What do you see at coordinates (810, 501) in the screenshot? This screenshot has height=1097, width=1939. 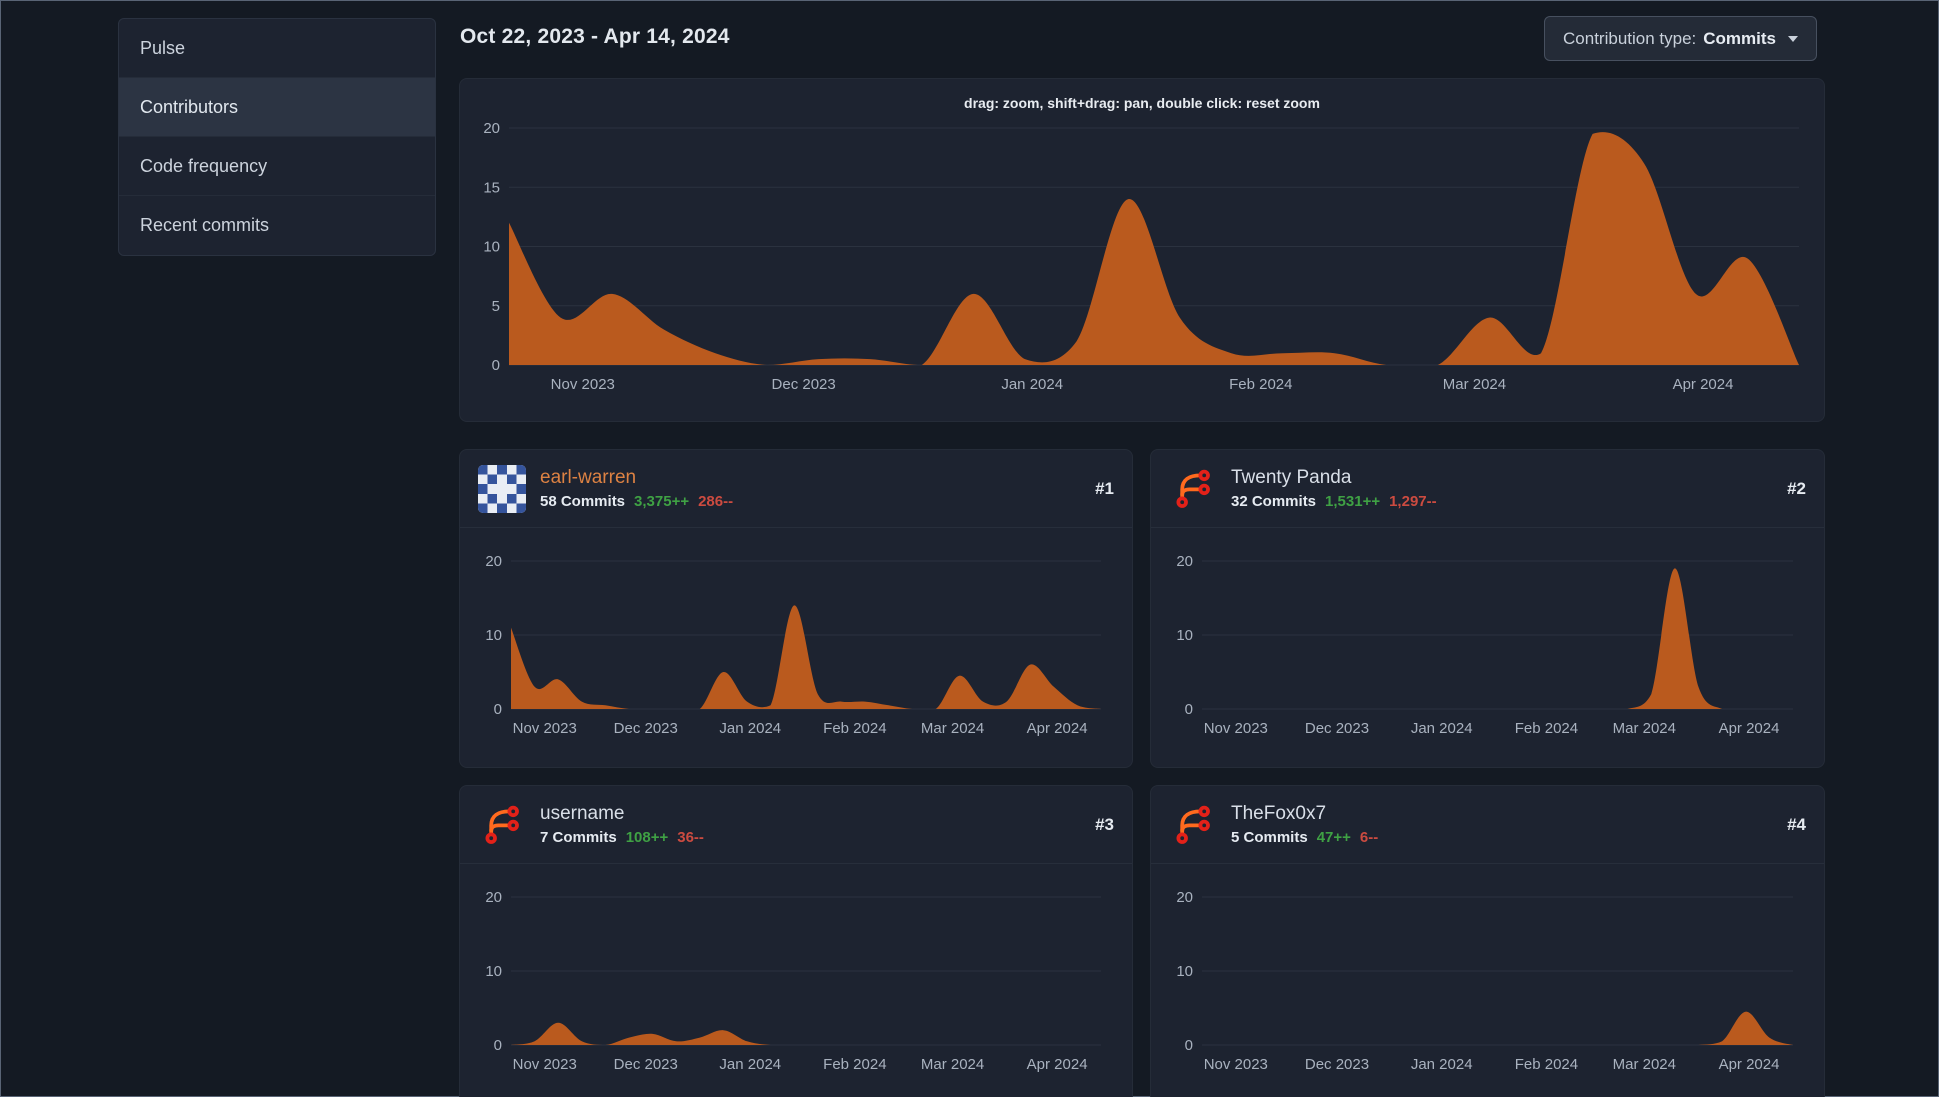 I see `contributor-stats: 58 Commits 3,375++ 286--` at bounding box center [810, 501].